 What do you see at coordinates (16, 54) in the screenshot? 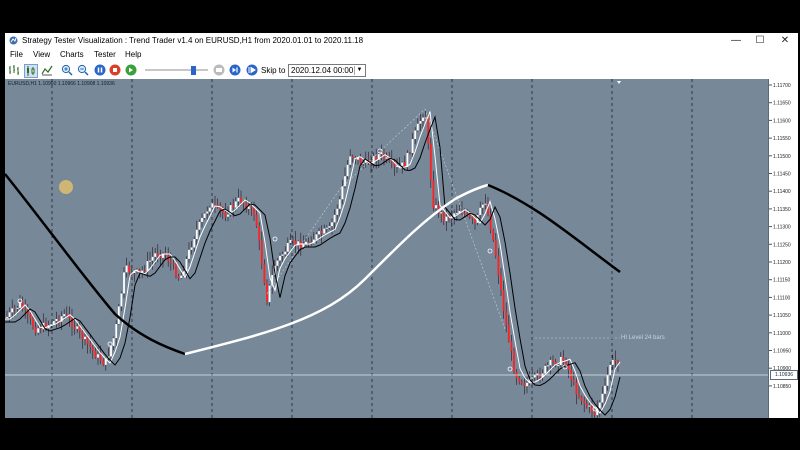
I see `menu-file: File` at bounding box center [16, 54].